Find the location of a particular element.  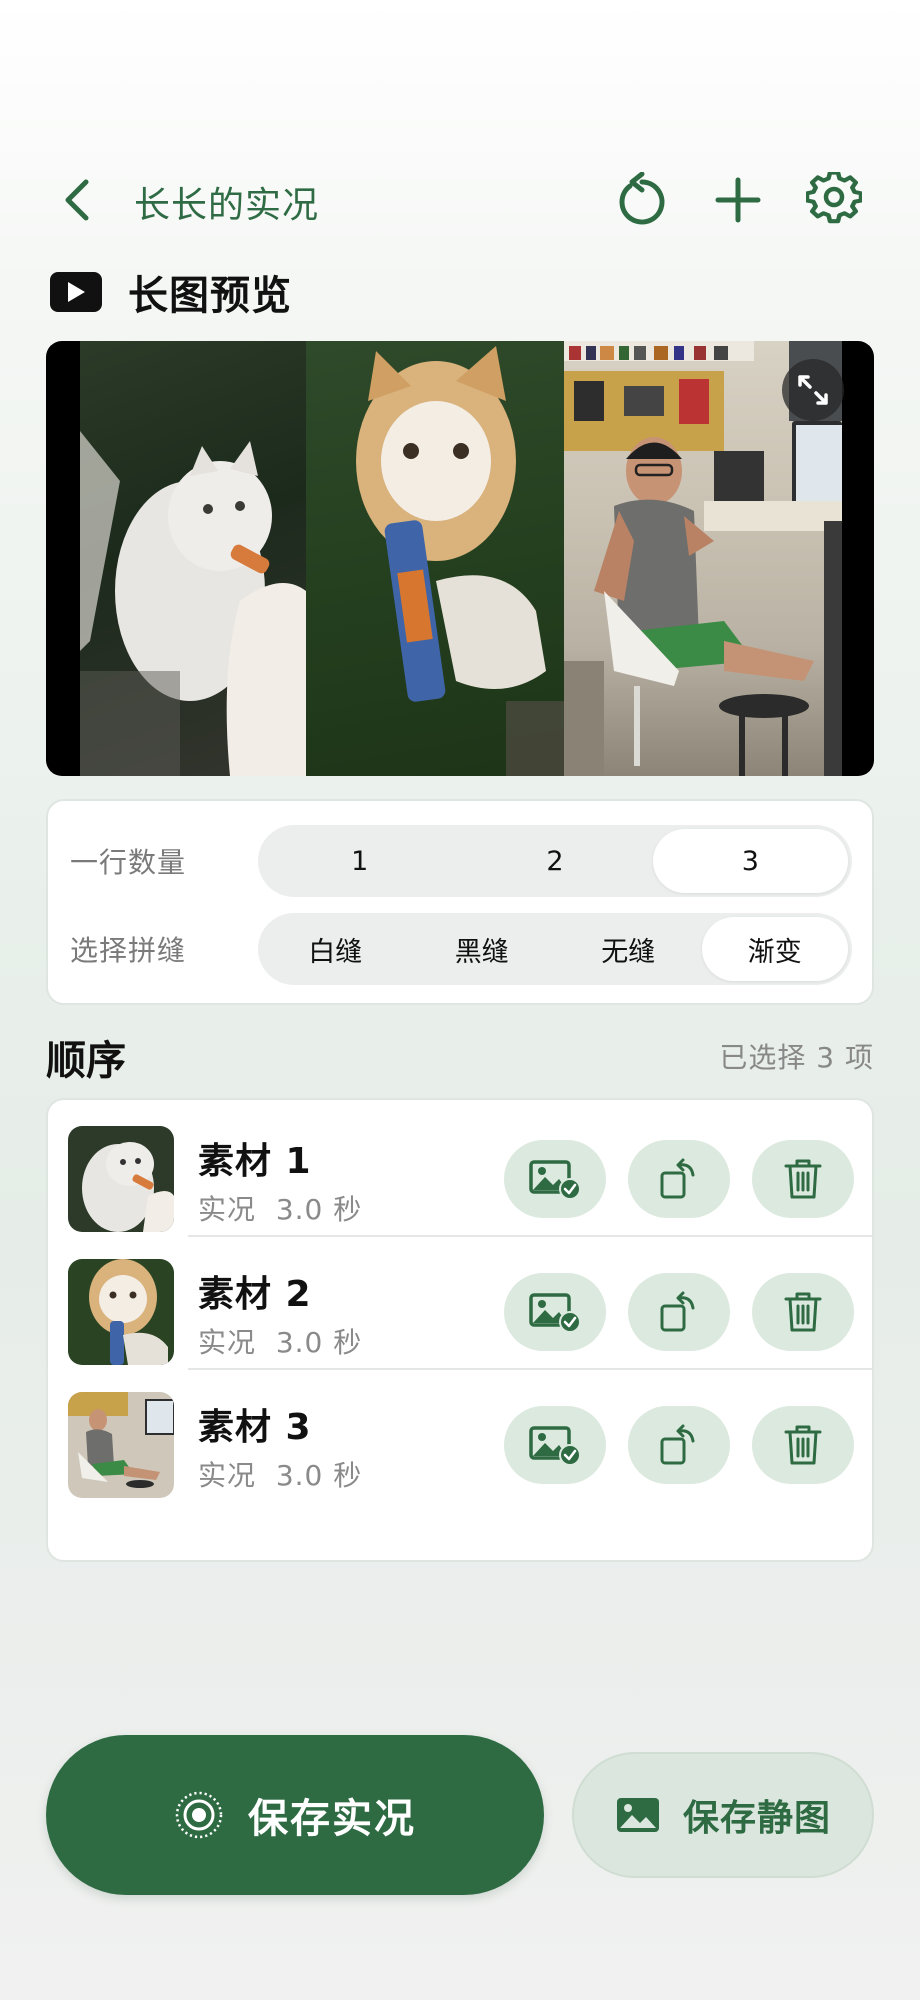

per-row-choice-1: 1 is located at coordinates (359, 861).